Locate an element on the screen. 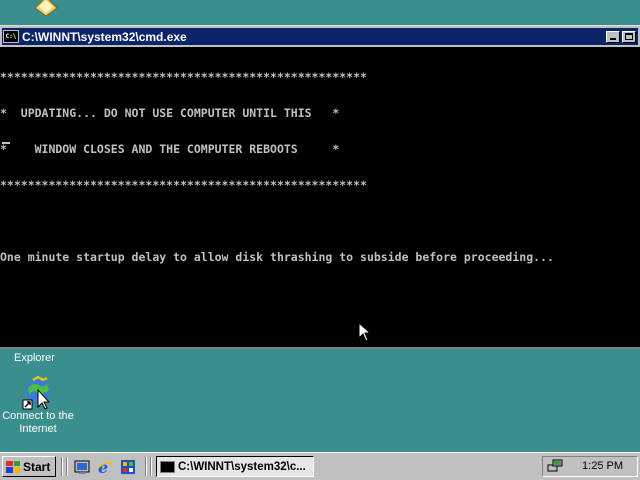  internet-explorer-icon: e is located at coordinates (105, 467).